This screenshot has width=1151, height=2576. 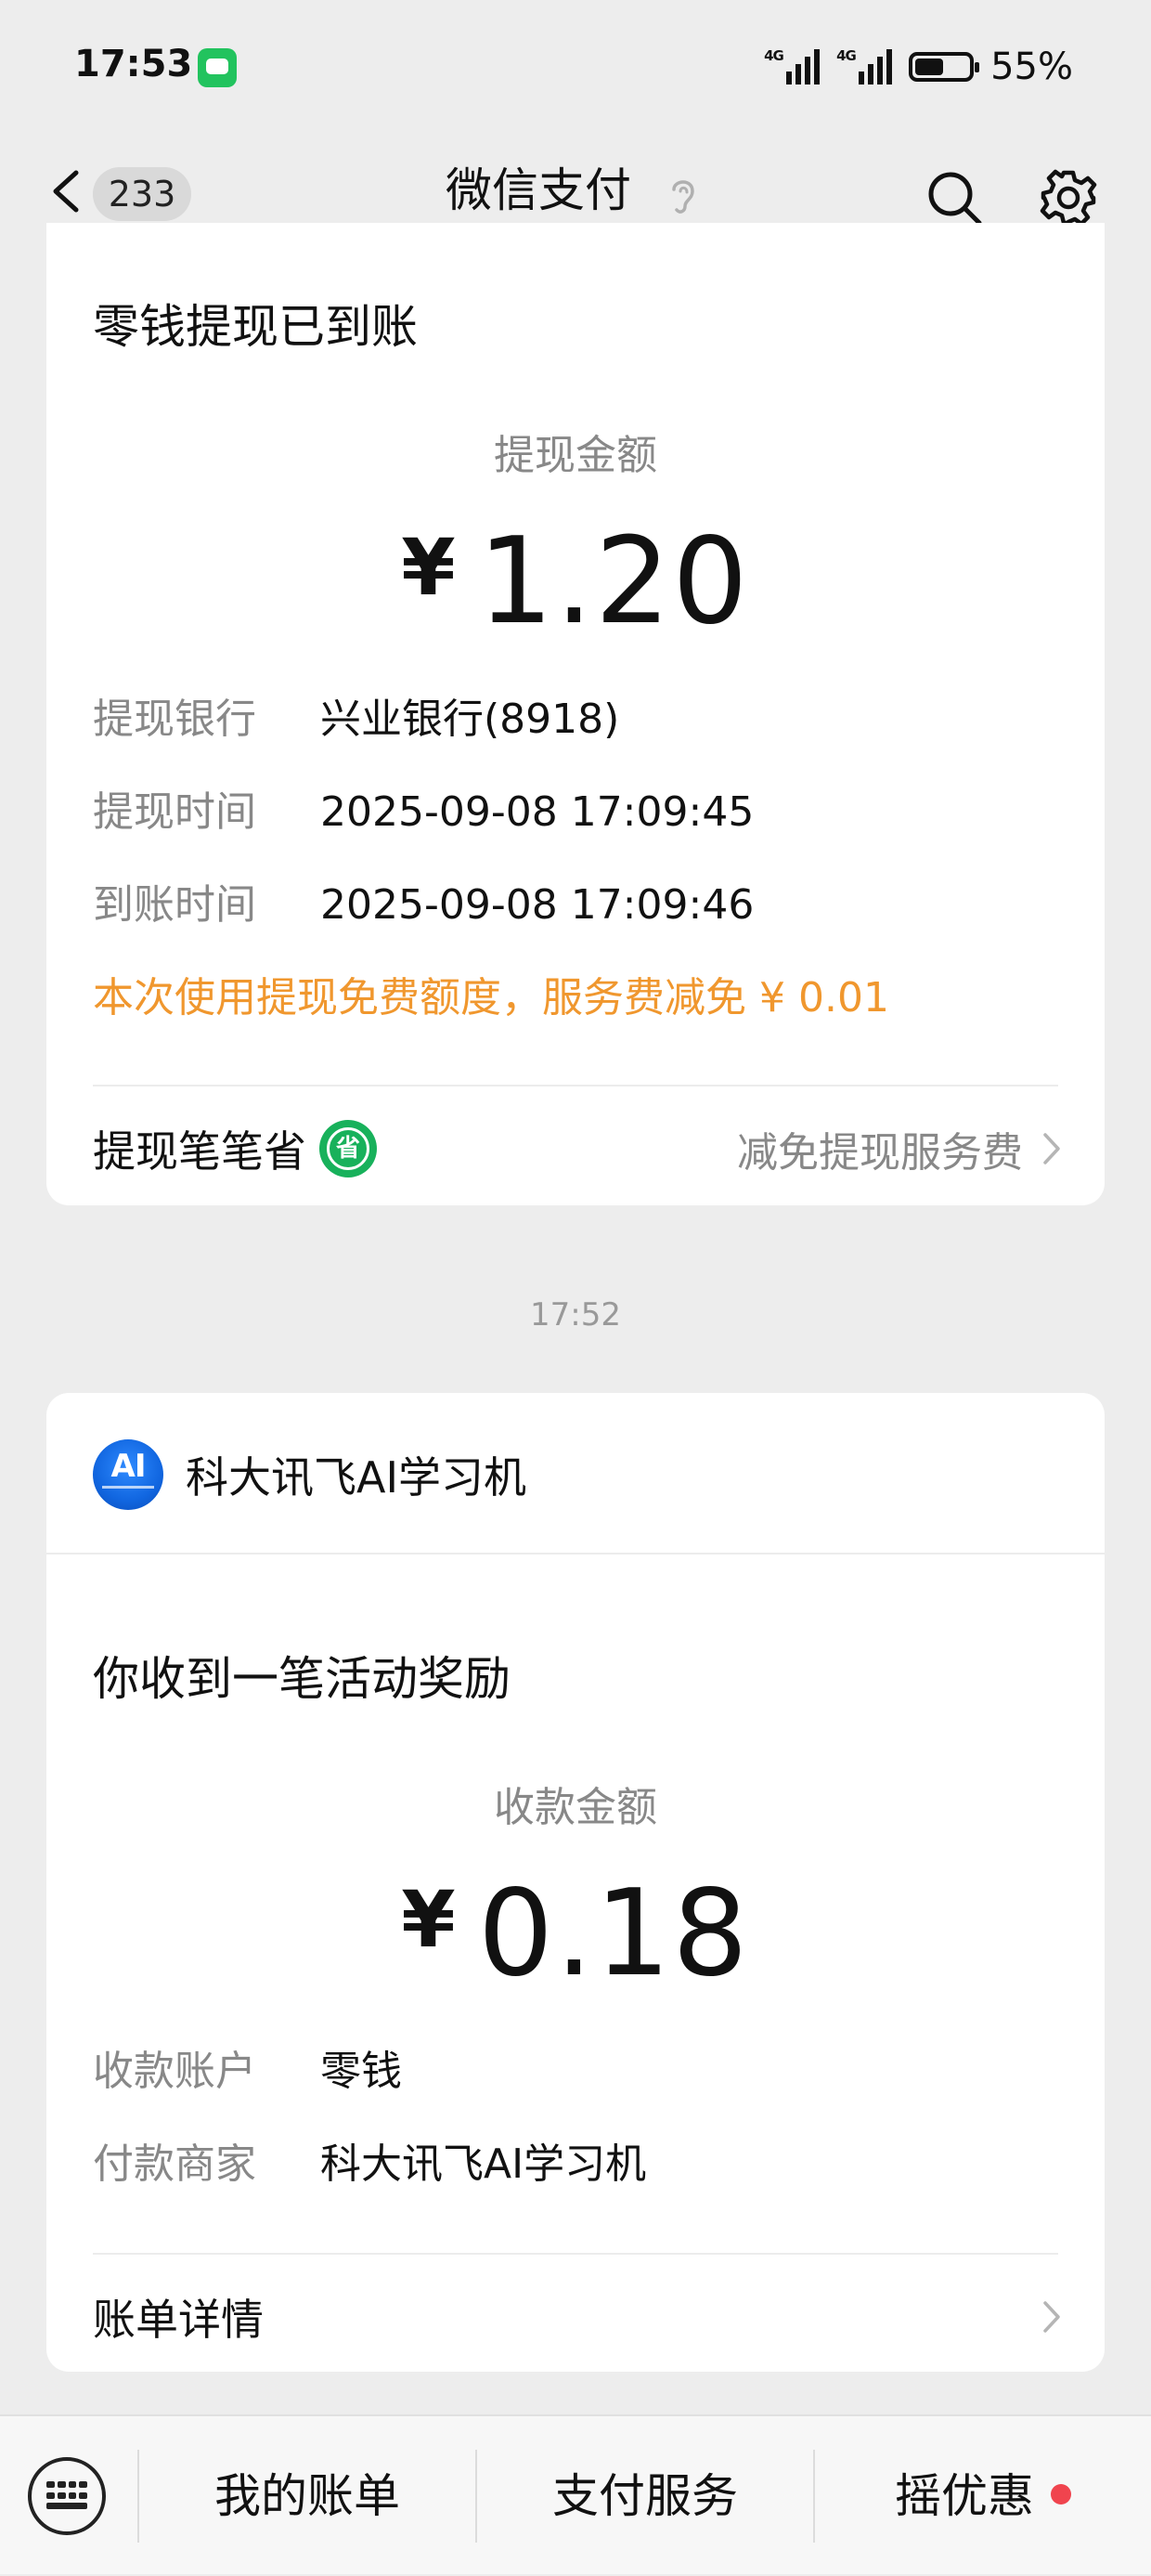 I want to click on detail-row: 付款商家 科大讯飞AI学习机, so click(x=370, y=2164).